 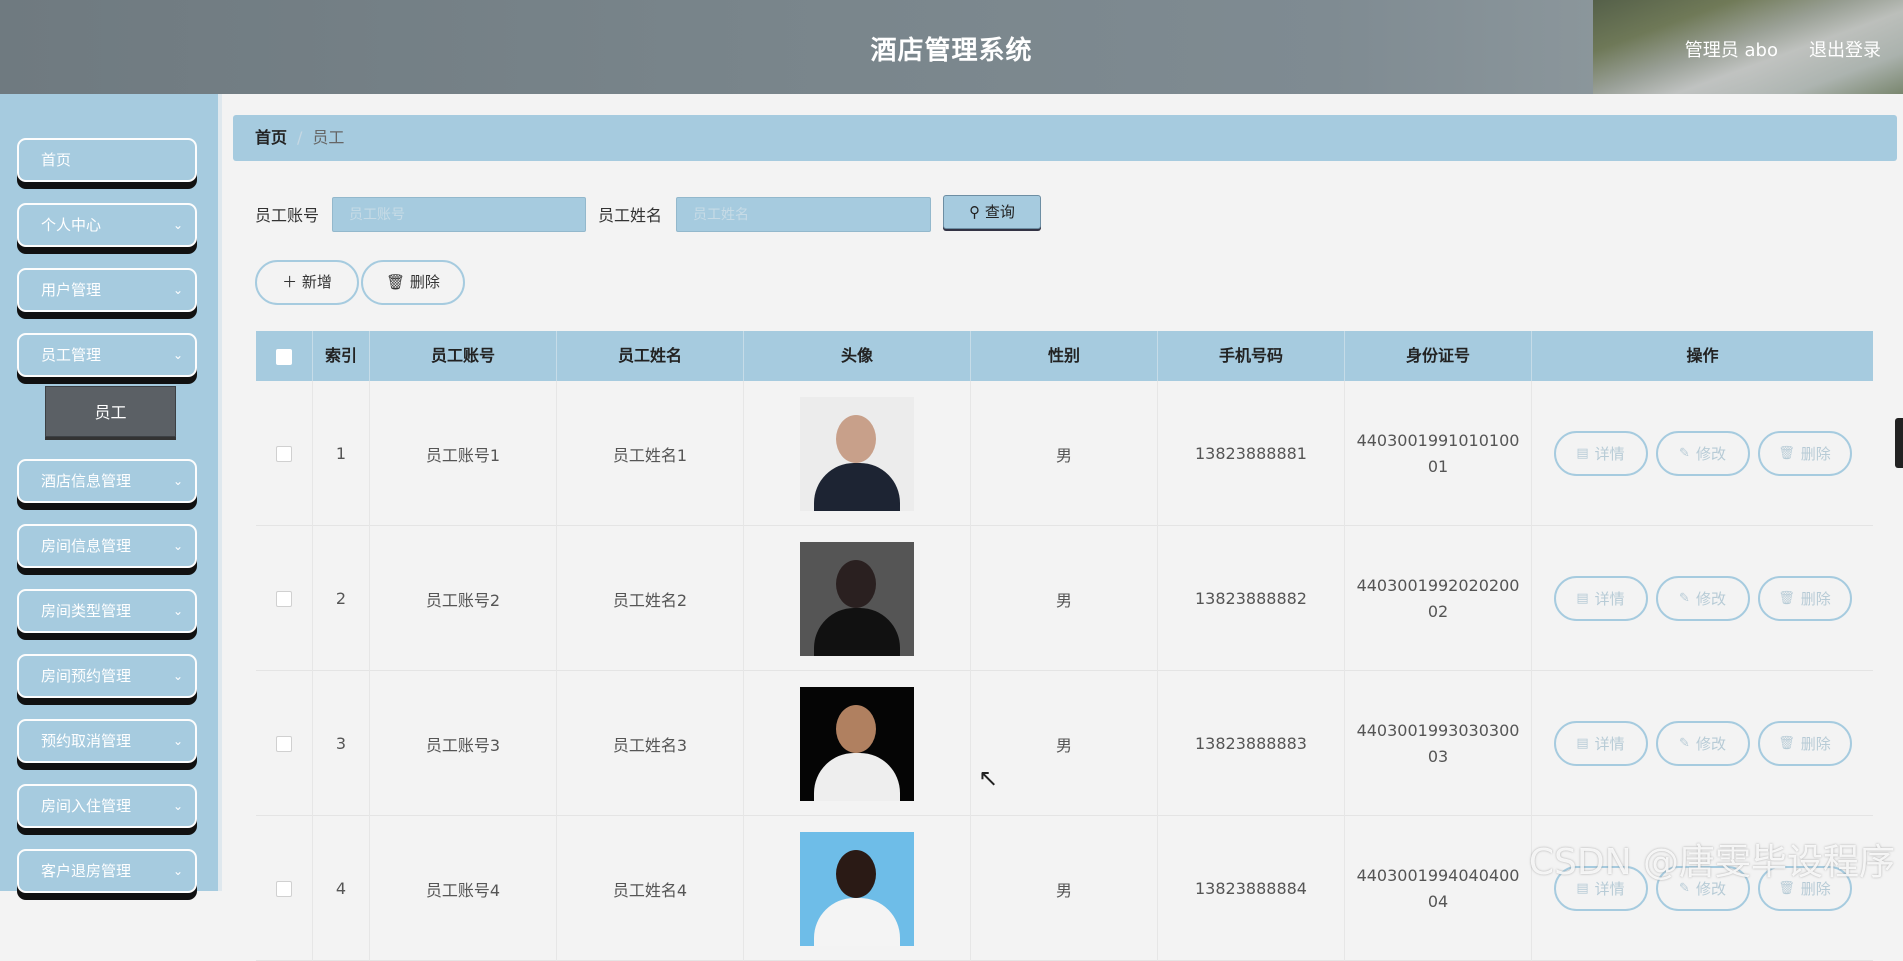 I want to click on sidebar-subitem-staff: 员工, so click(x=110, y=411).